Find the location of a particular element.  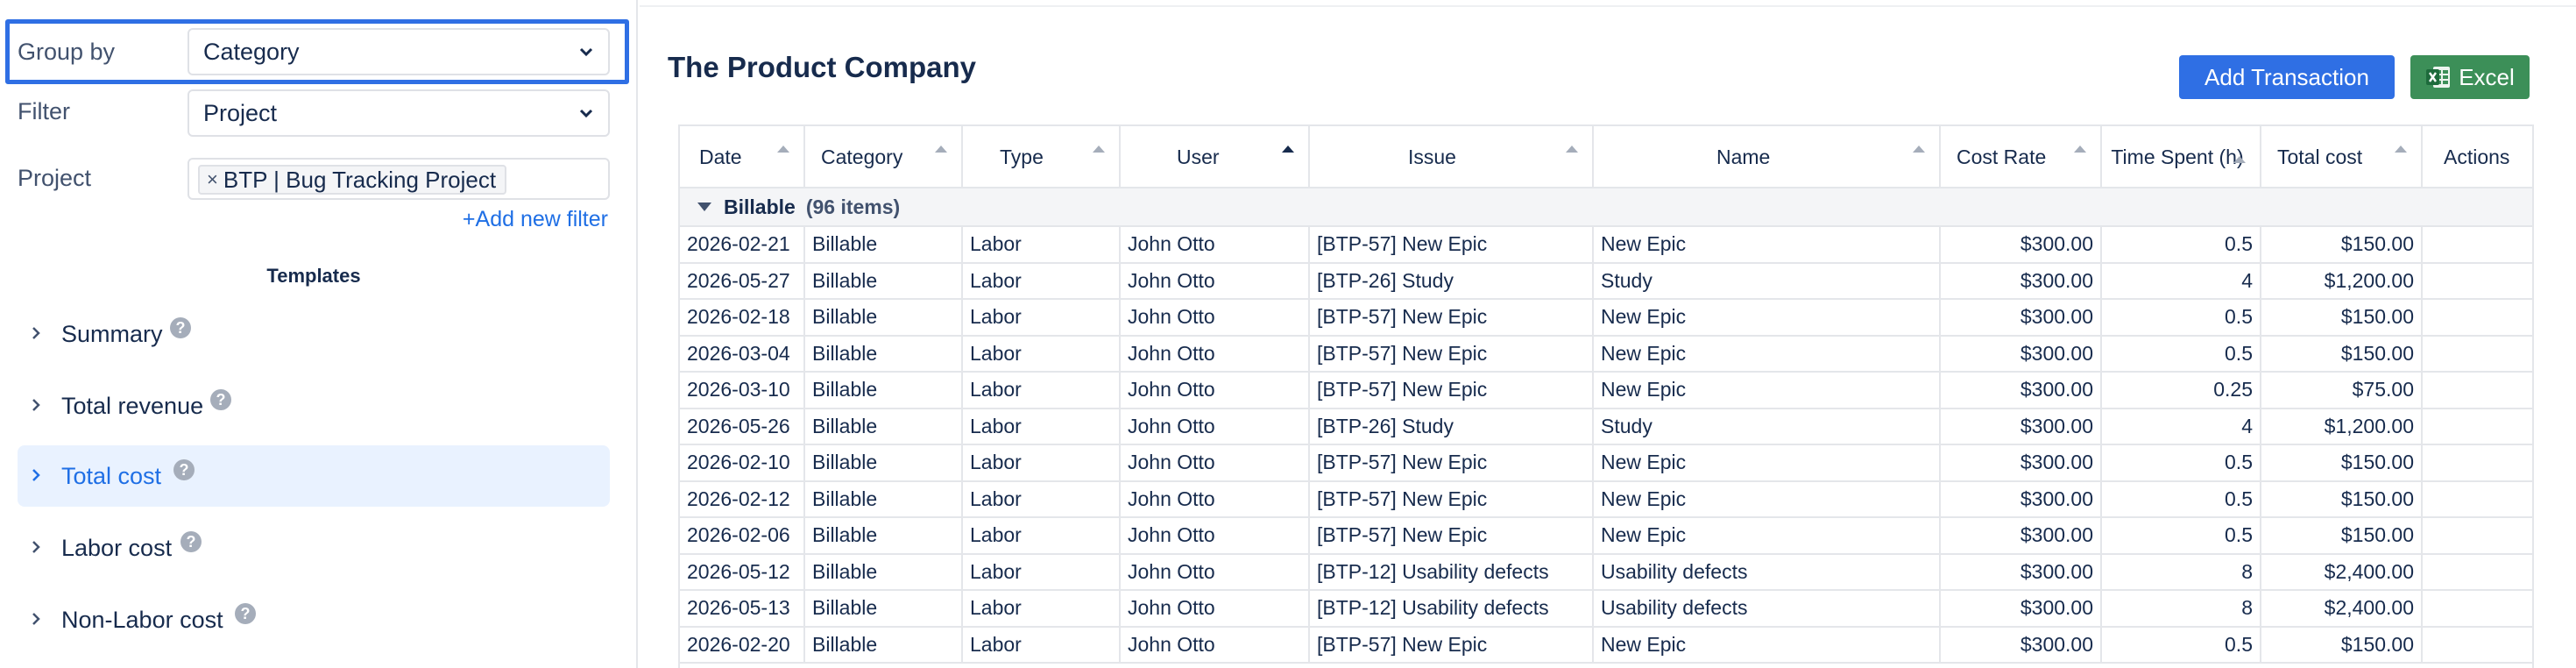

excel-export-button: Excel is located at coordinates (2470, 77).